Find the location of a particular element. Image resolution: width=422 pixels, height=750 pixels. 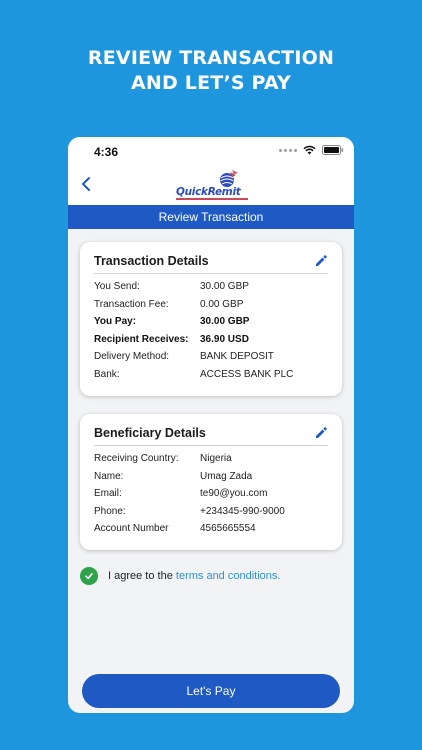

detail-label: Recipient Receives: is located at coordinates (141, 339).